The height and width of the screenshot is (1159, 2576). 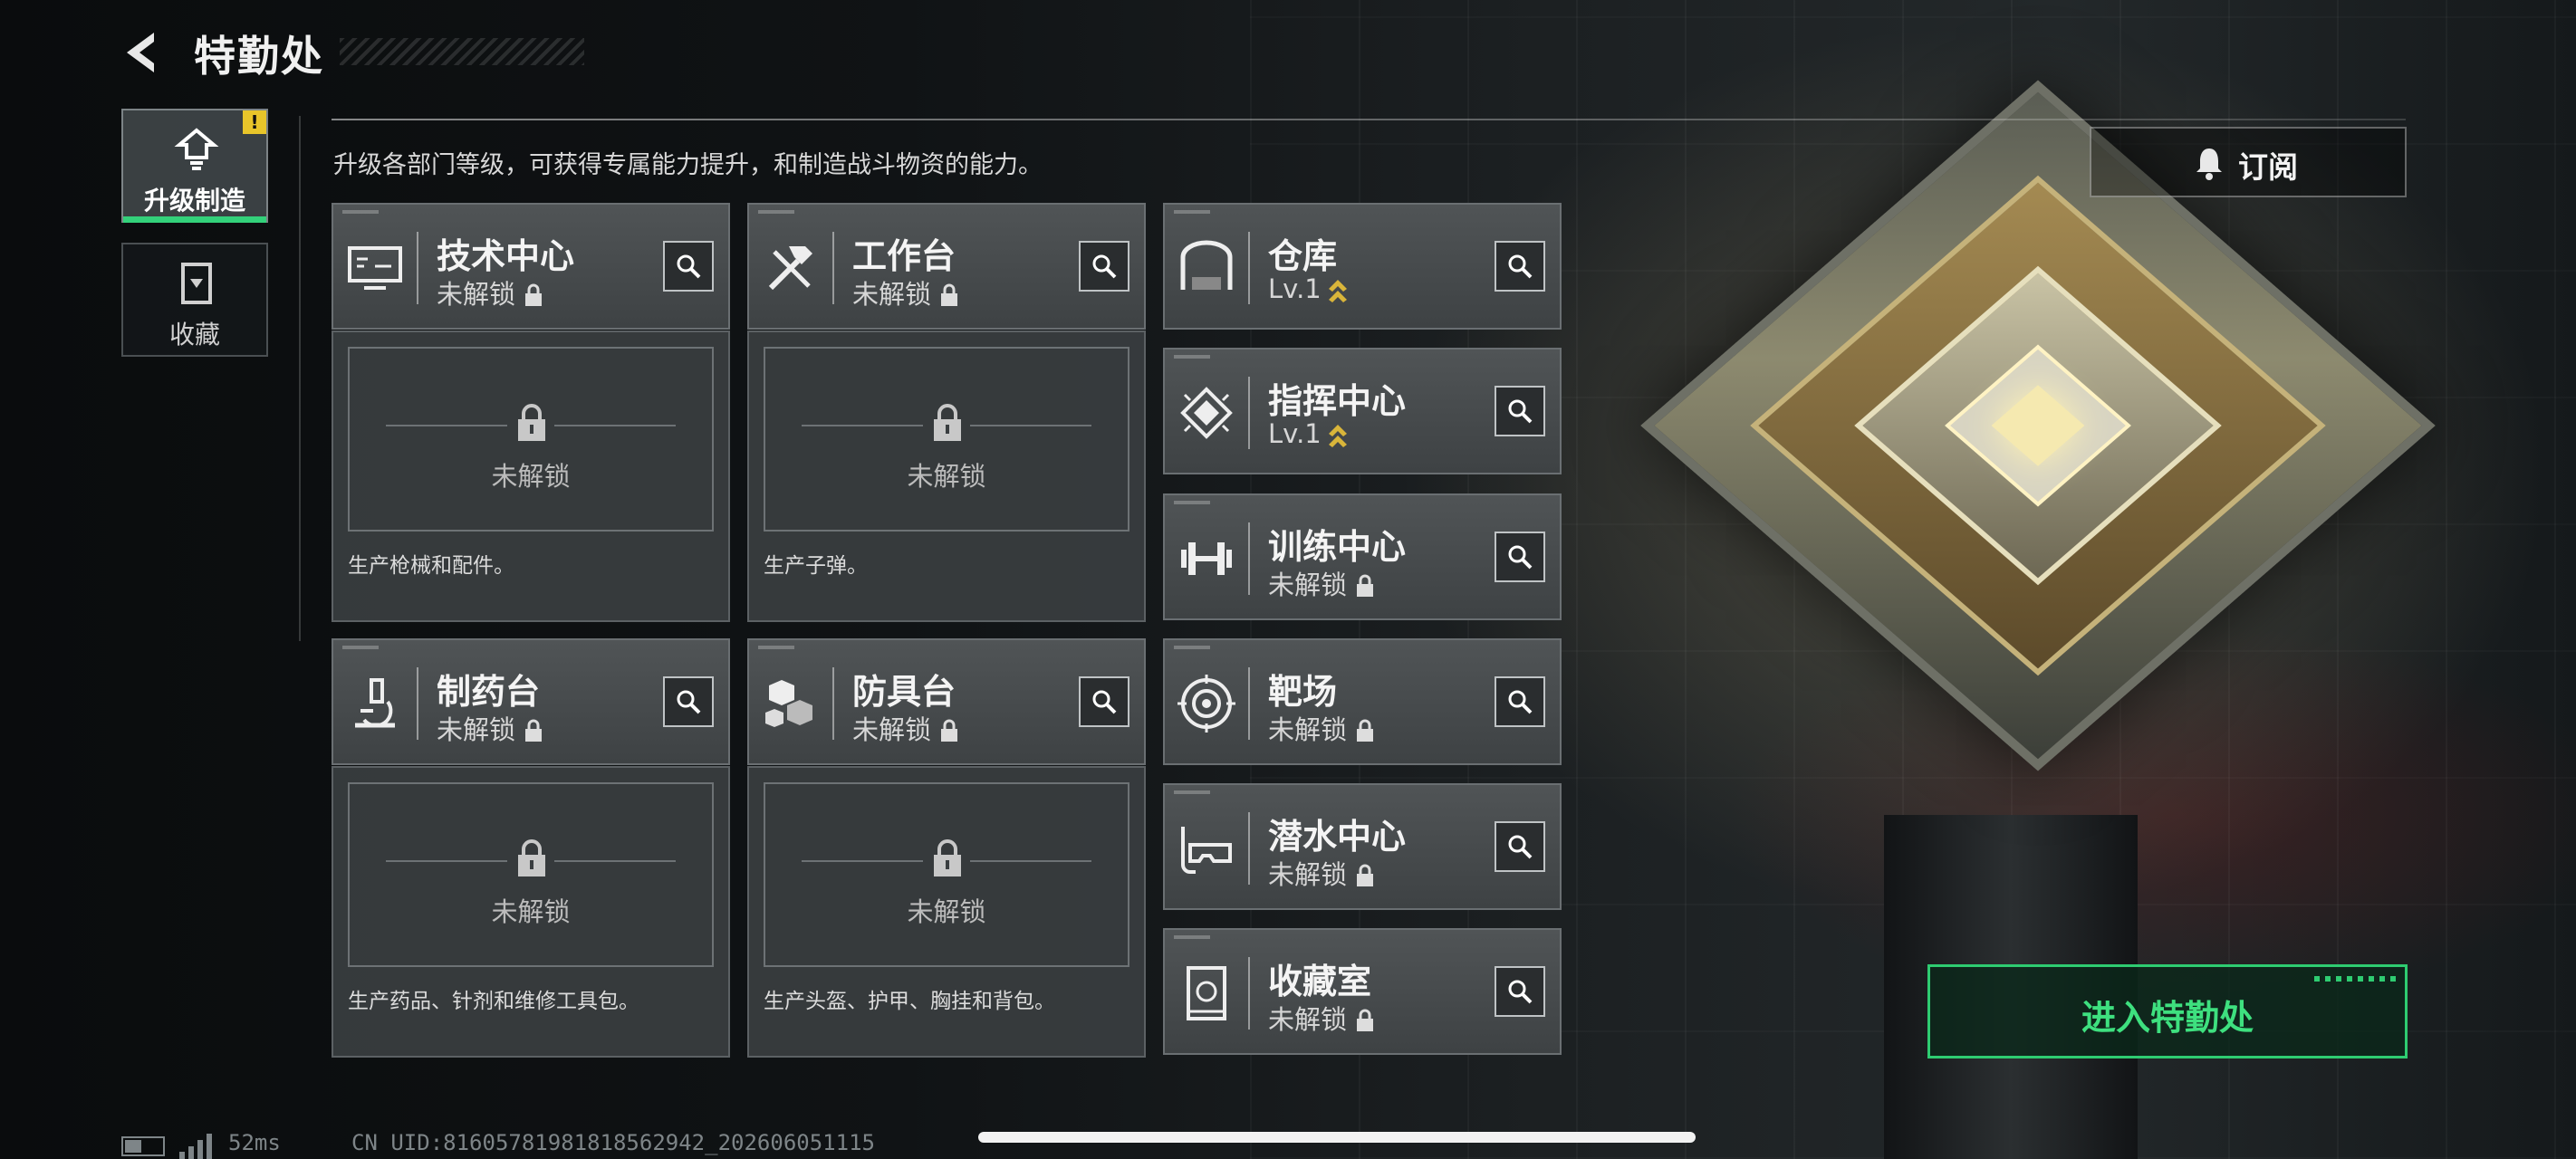 What do you see at coordinates (688, 165) in the screenshot?
I see `page-subtitle: 升级各部门等级，可获得专属能力提升，和制造战斗物资的能力。` at bounding box center [688, 165].